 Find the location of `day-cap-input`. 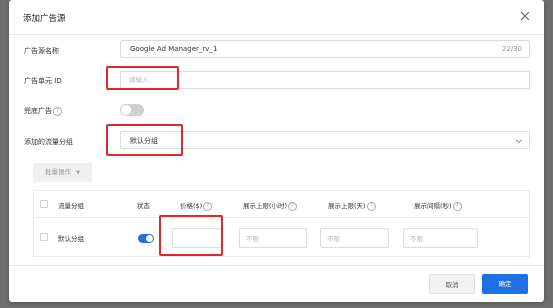

day-cap-input is located at coordinates (352, 238).